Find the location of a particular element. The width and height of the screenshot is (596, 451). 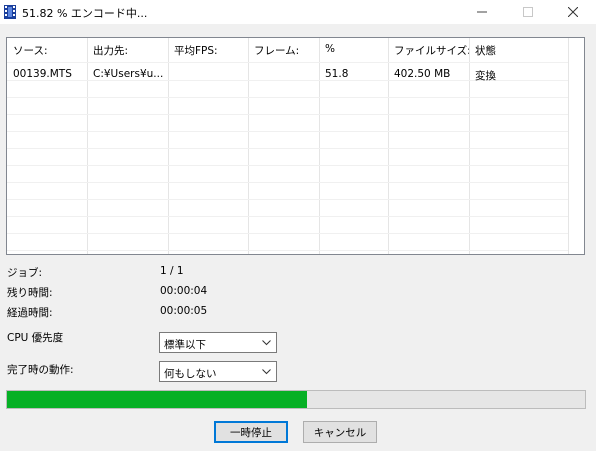

cell-percent: 51.8 is located at coordinates (337, 74).